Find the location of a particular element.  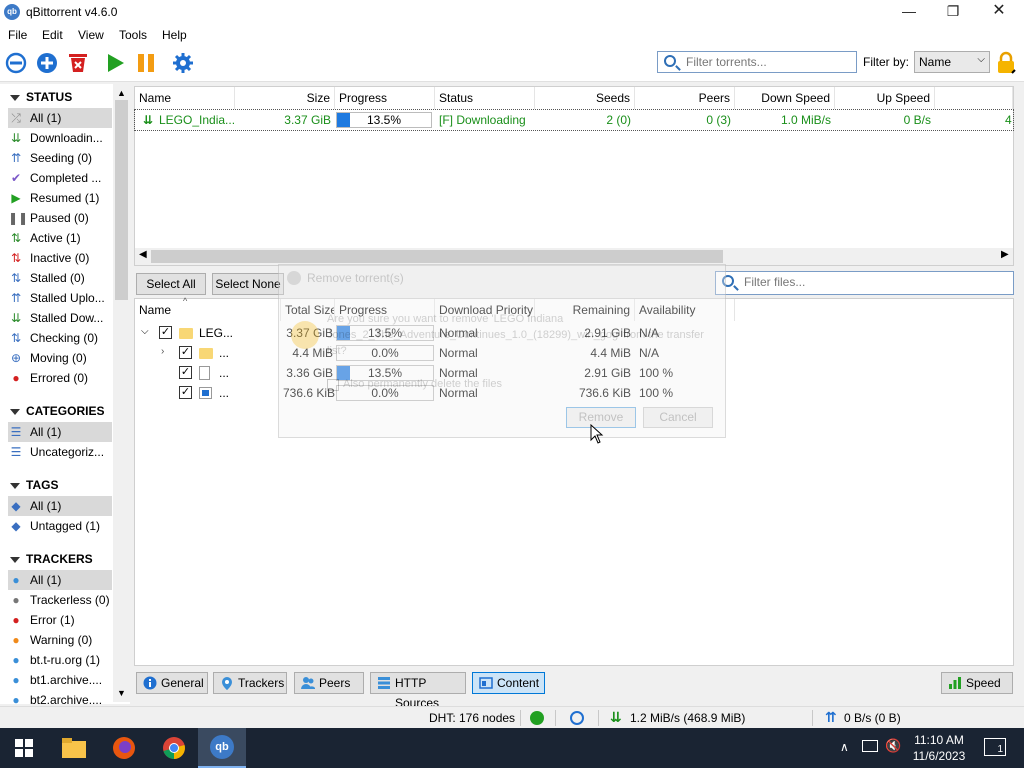

status-item: ⇅ Active (1) is located at coordinates (60, 238).